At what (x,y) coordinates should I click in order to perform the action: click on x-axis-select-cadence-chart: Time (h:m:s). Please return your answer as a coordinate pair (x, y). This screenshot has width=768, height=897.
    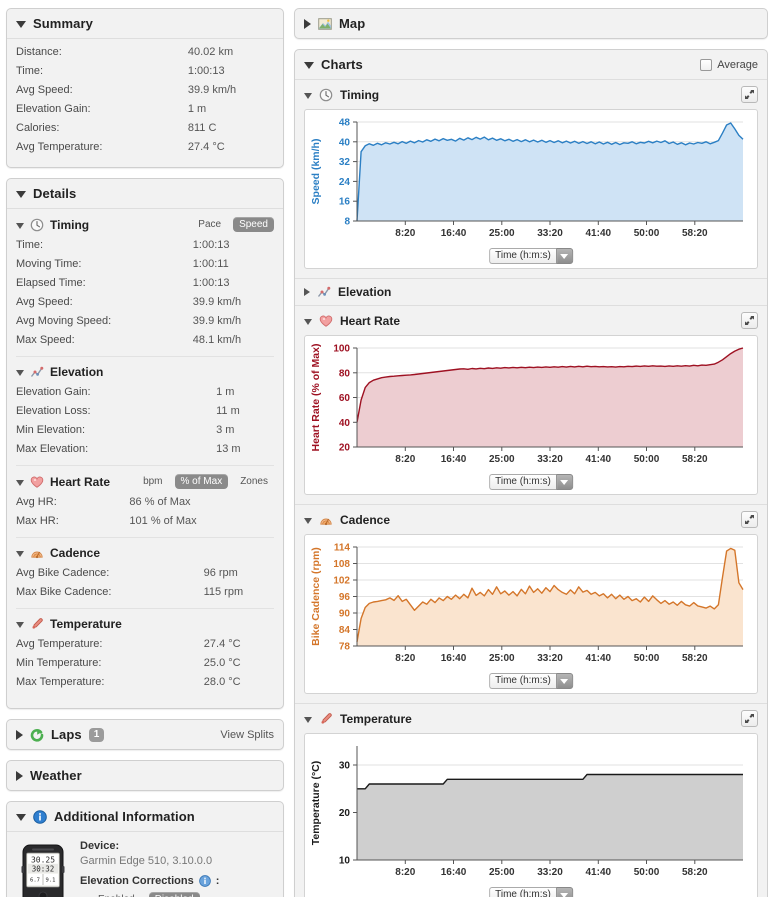
    Looking at the image, I should click on (531, 681).